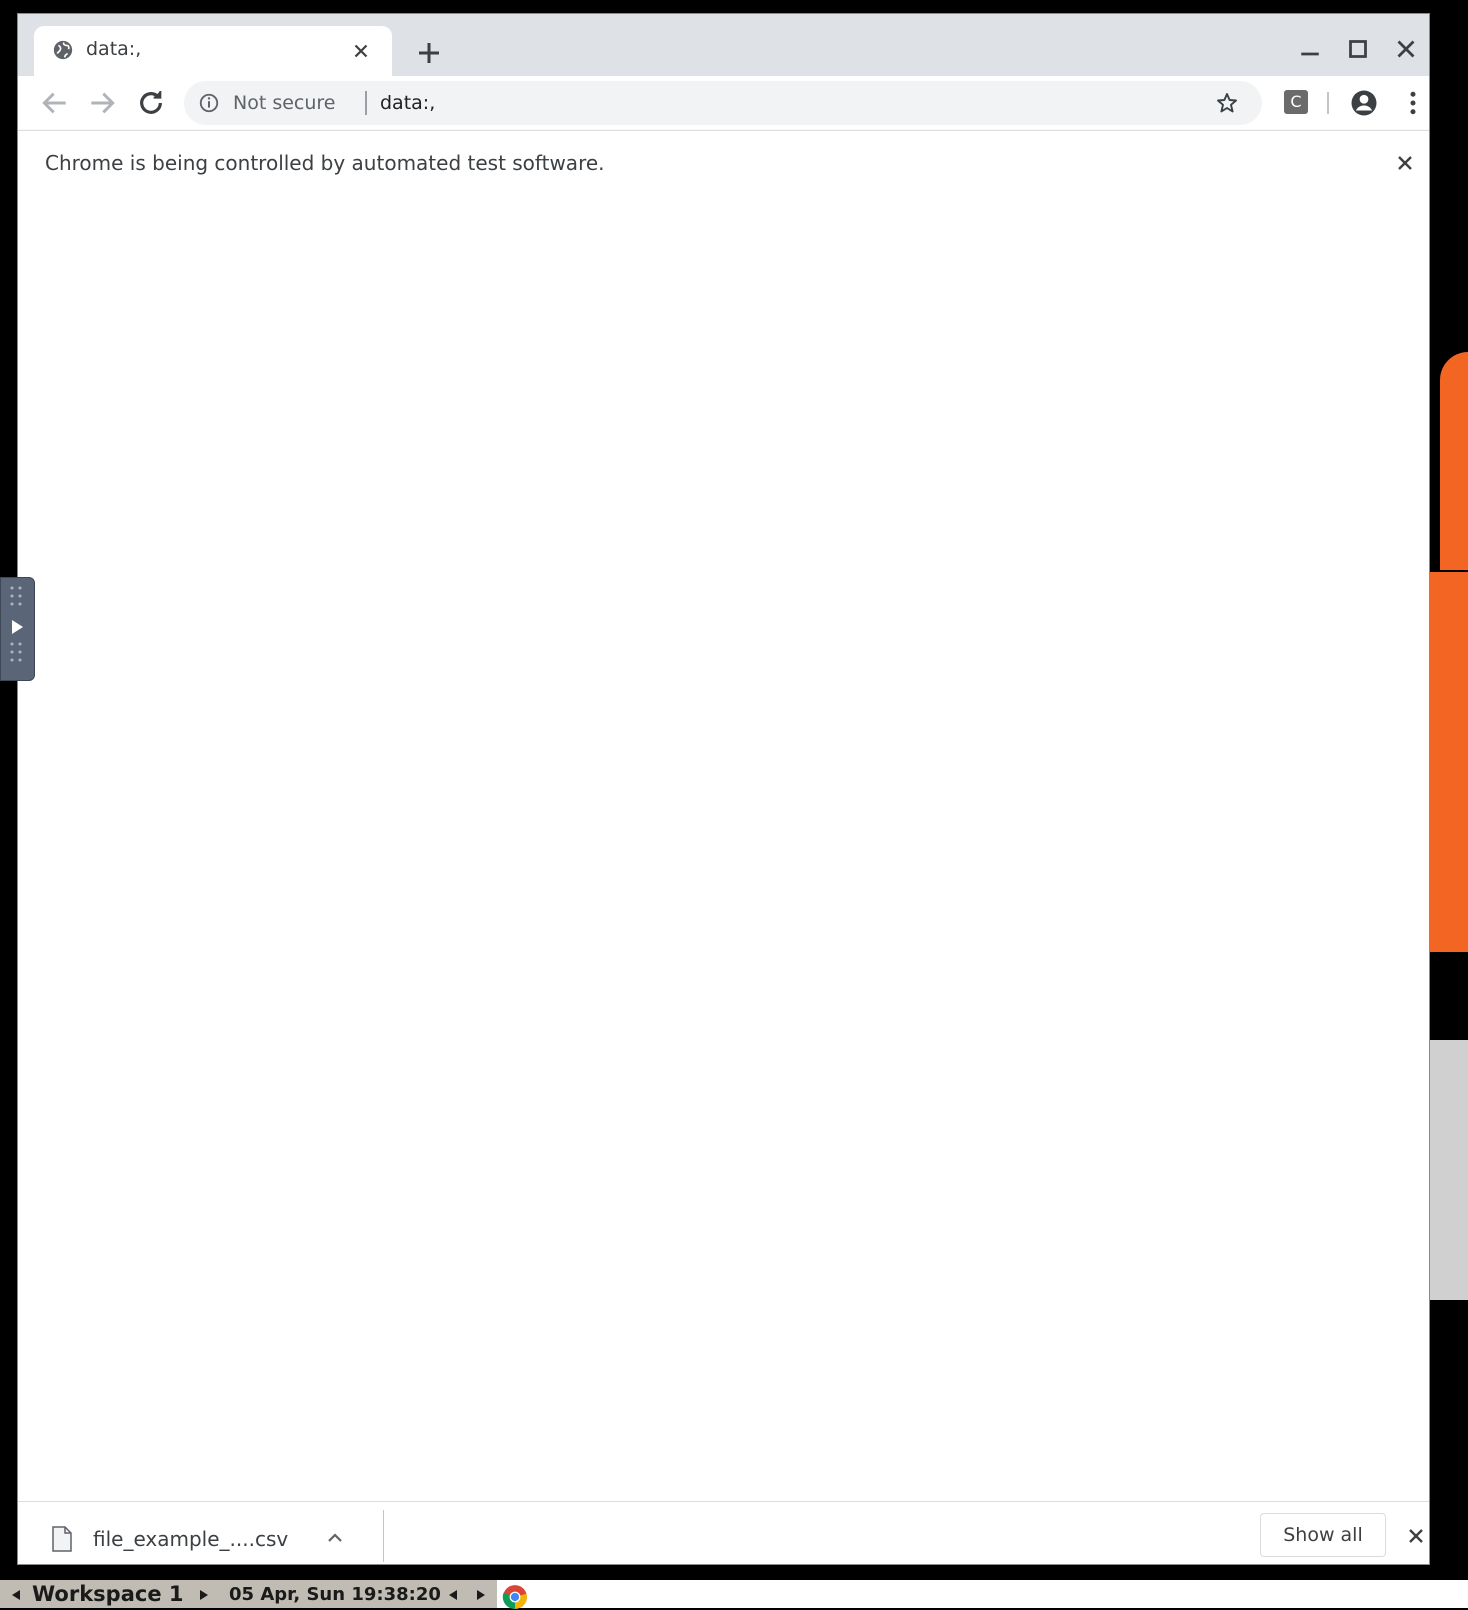  What do you see at coordinates (55, 103) in the screenshot?
I see `arrow-left-icon` at bounding box center [55, 103].